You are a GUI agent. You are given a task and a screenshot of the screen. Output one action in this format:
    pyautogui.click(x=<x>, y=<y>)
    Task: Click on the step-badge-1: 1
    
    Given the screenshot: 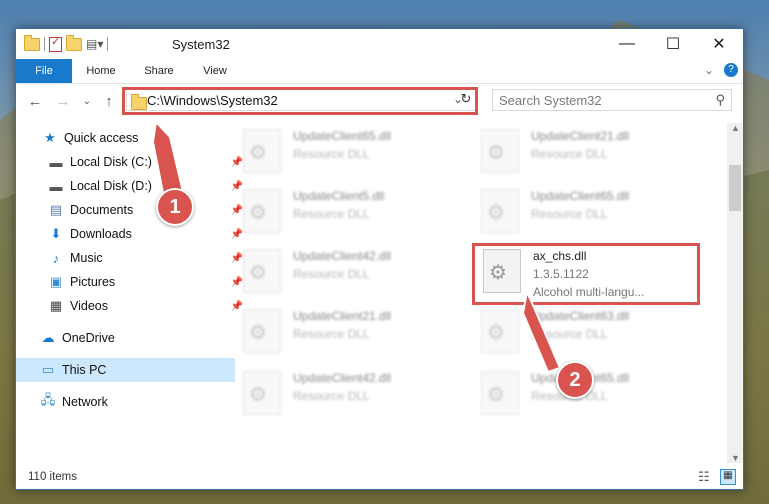 What is the action you would take?
    pyautogui.click(x=175, y=207)
    